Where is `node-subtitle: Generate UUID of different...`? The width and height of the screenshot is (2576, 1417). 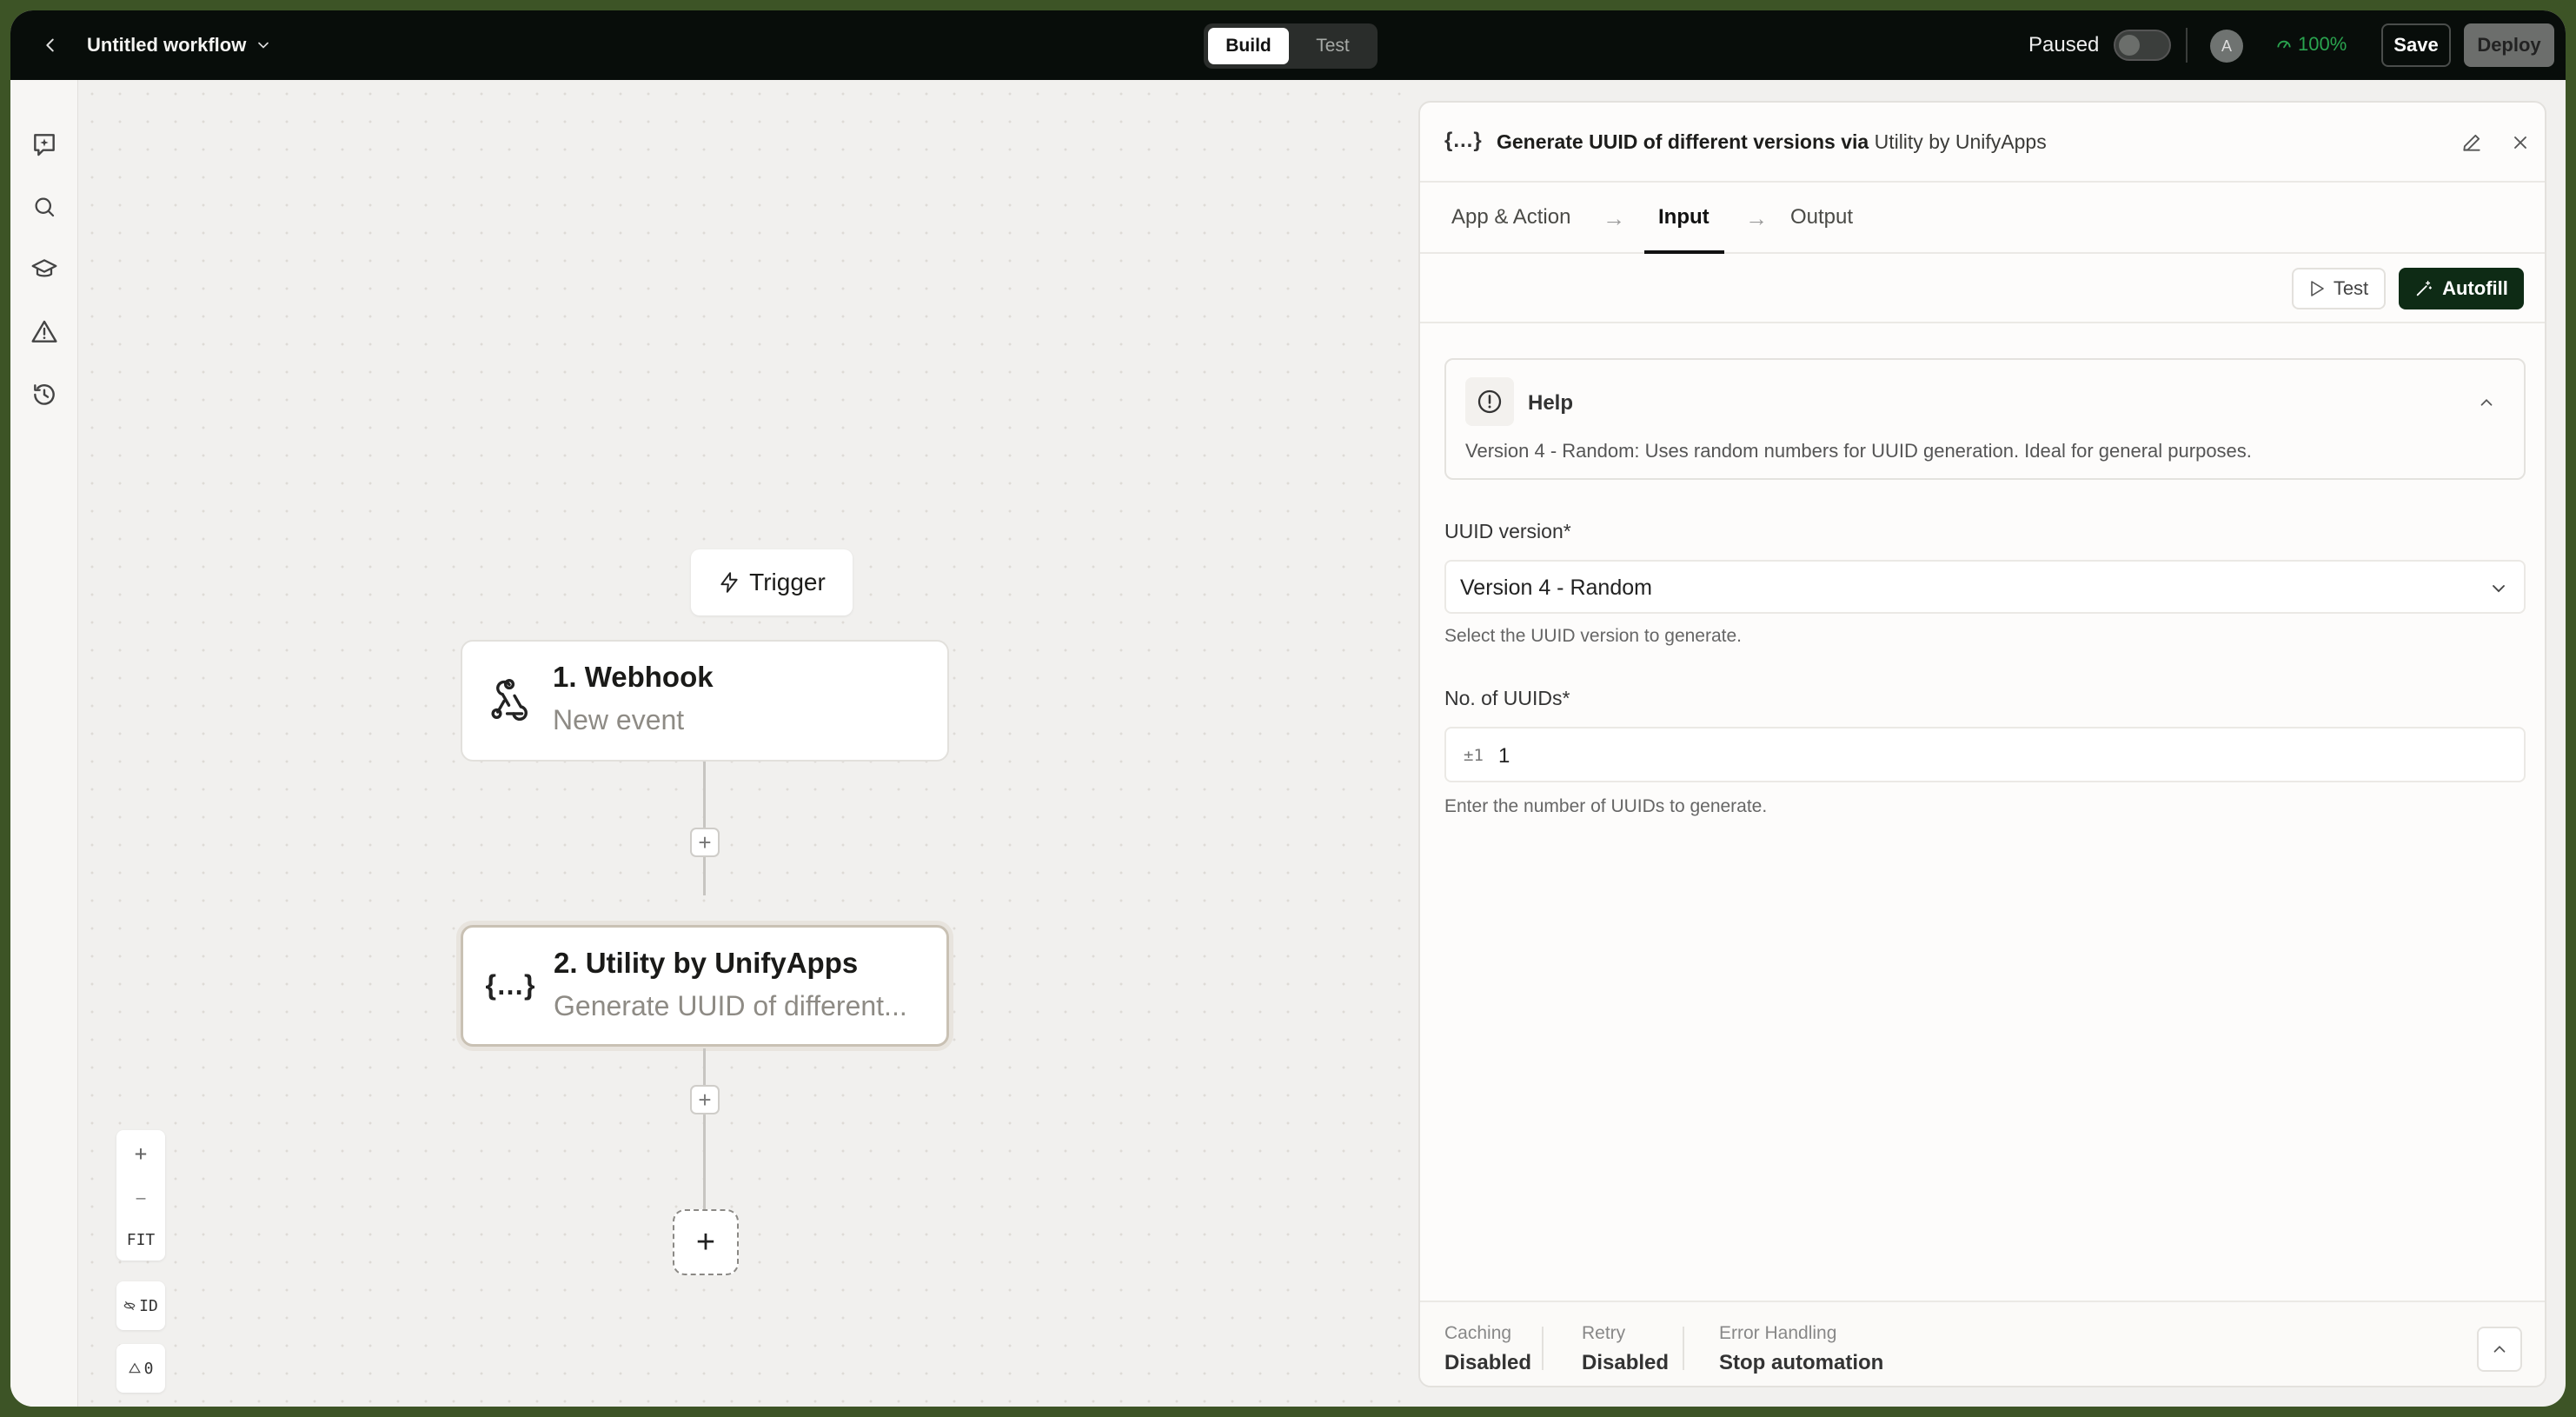 node-subtitle: Generate UUID of different... is located at coordinates (730, 1005).